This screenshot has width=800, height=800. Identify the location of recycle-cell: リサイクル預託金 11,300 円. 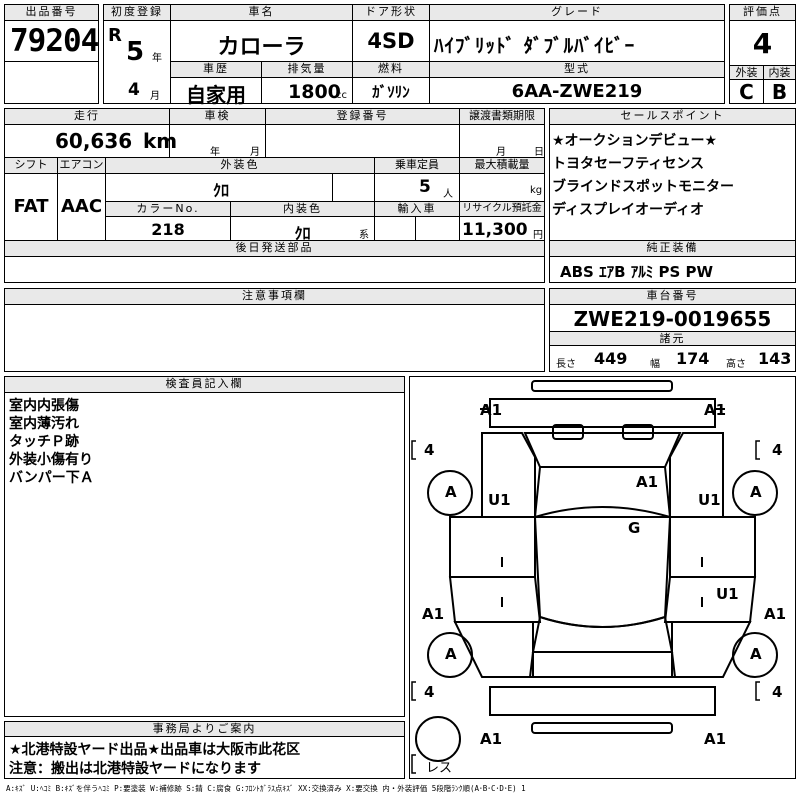
(502, 221).